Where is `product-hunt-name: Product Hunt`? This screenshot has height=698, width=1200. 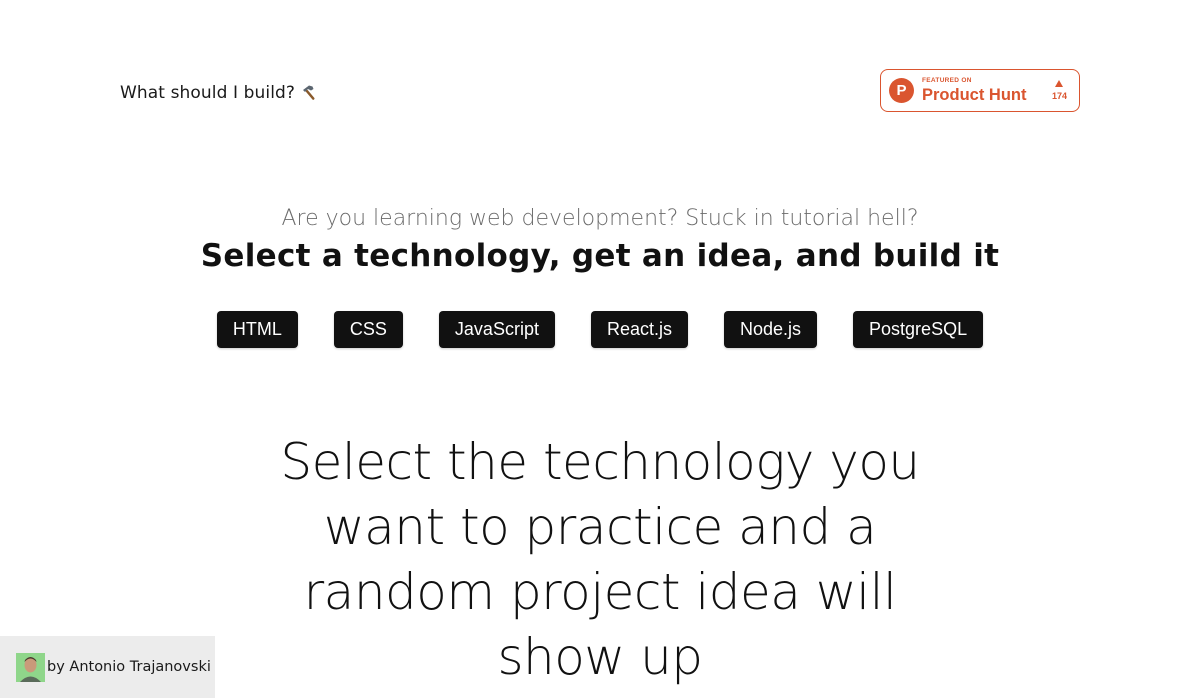 product-hunt-name: Product Hunt is located at coordinates (974, 95).